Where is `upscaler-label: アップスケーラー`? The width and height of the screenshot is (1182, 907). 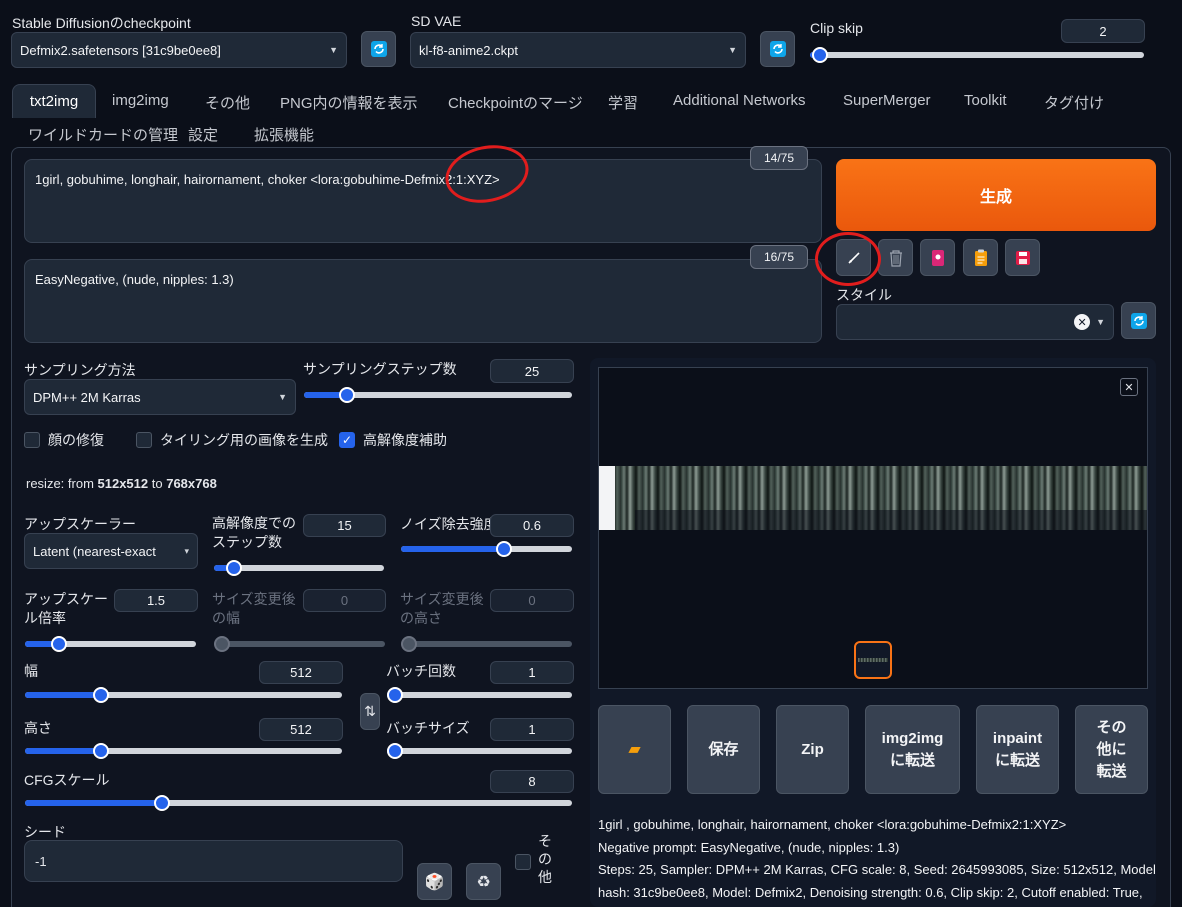 upscaler-label: アップスケーラー is located at coordinates (80, 524).